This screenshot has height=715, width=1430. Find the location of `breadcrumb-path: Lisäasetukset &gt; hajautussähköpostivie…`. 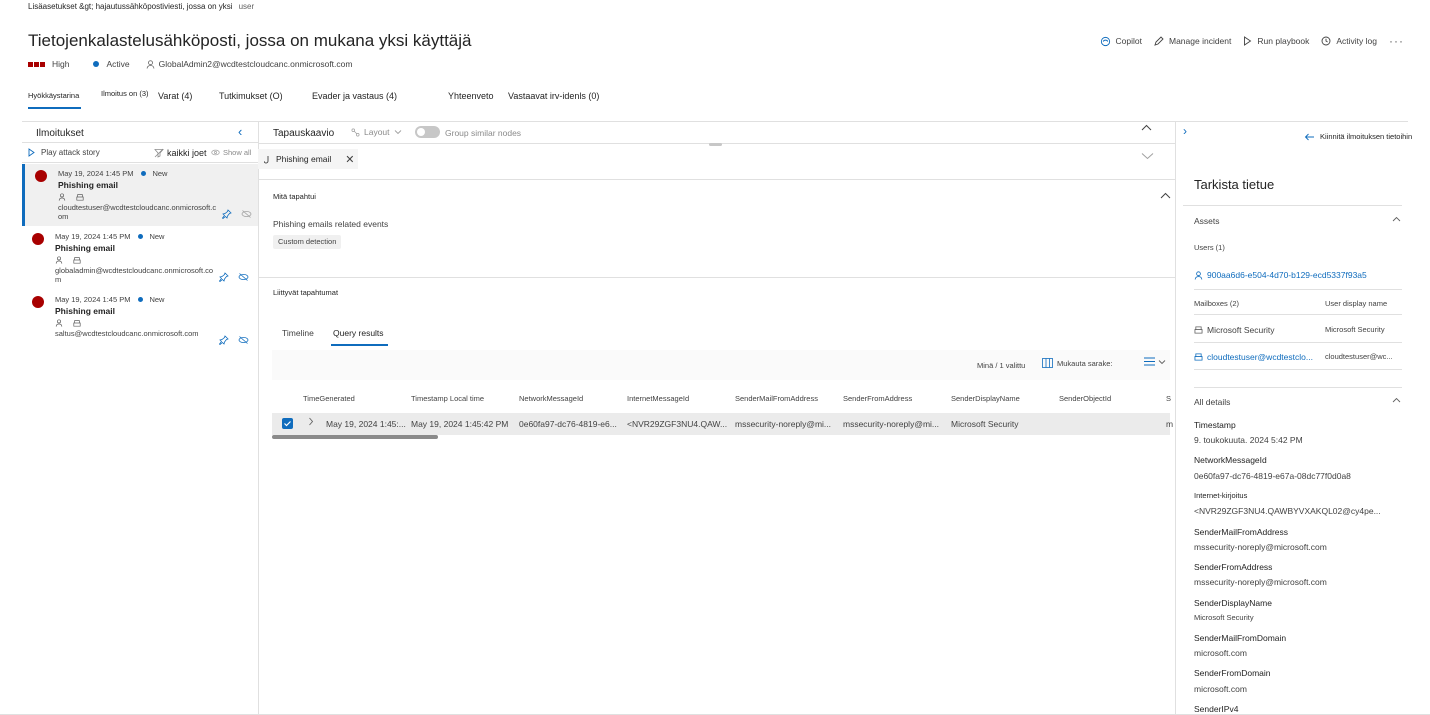

breadcrumb-path: Lisäasetukset &gt; hajautussähköpostivie… is located at coordinates (130, 6).